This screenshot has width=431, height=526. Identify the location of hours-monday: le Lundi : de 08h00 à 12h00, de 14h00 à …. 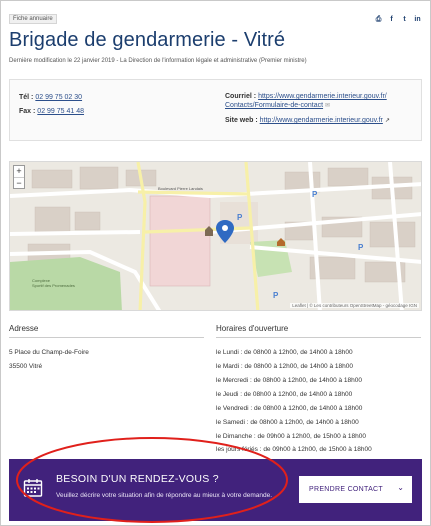
(284, 352).